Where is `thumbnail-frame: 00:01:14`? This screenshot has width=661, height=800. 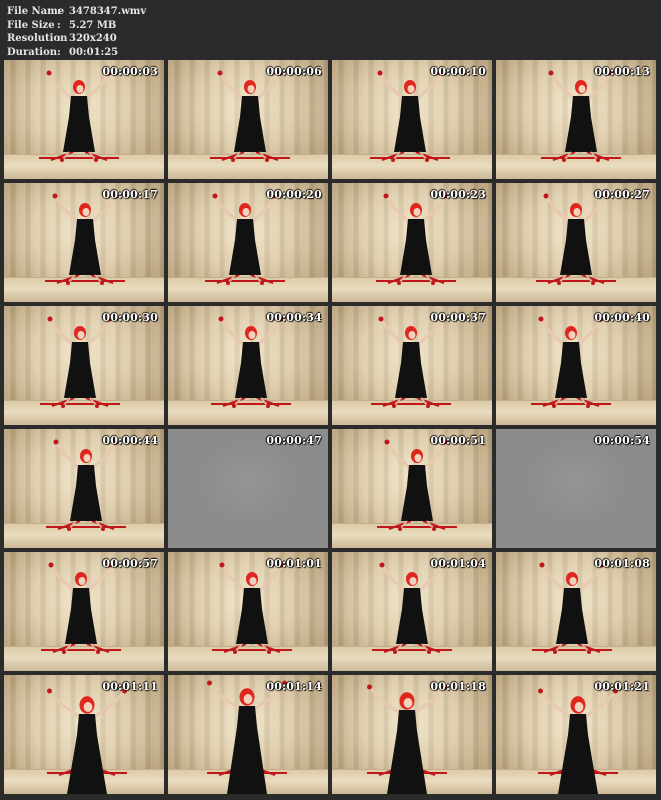 thumbnail-frame: 00:01:14 is located at coordinates (248, 734).